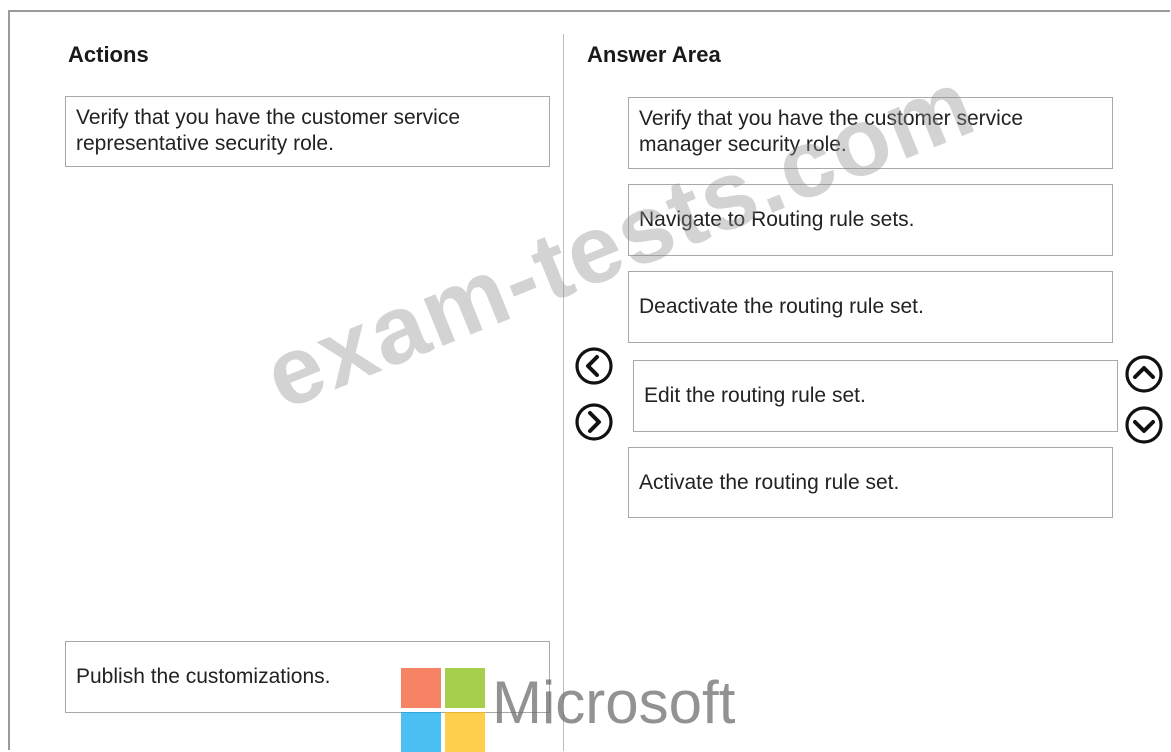 The width and height of the screenshot is (1171, 752). What do you see at coordinates (654, 54) in the screenshot?
I see `answer-area-heading: Answer Area` at bounding box center [654, 54].